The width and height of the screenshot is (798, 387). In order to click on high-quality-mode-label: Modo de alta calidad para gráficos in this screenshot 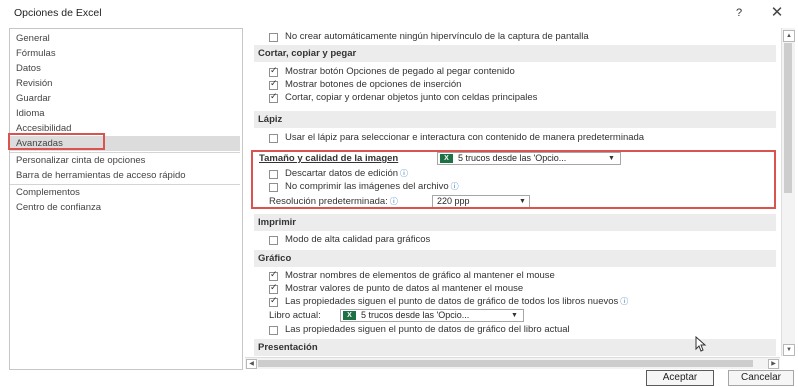, I will do `click(358, 239)`.